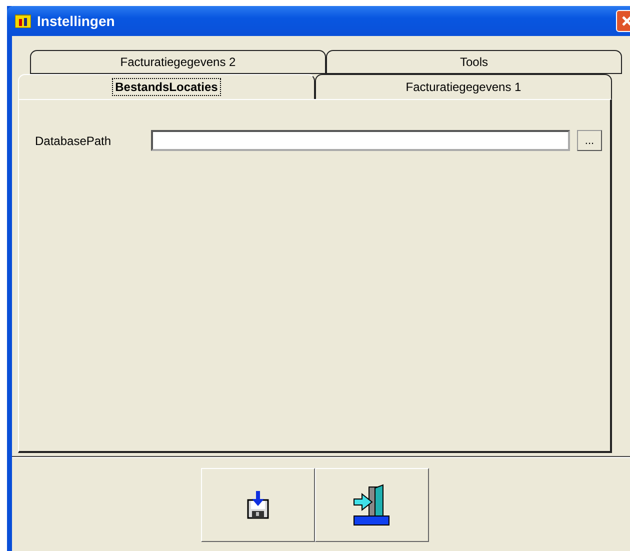 This screenshot has height=551, width=630. I want to click on door-exit-icon, so click(372, 505).